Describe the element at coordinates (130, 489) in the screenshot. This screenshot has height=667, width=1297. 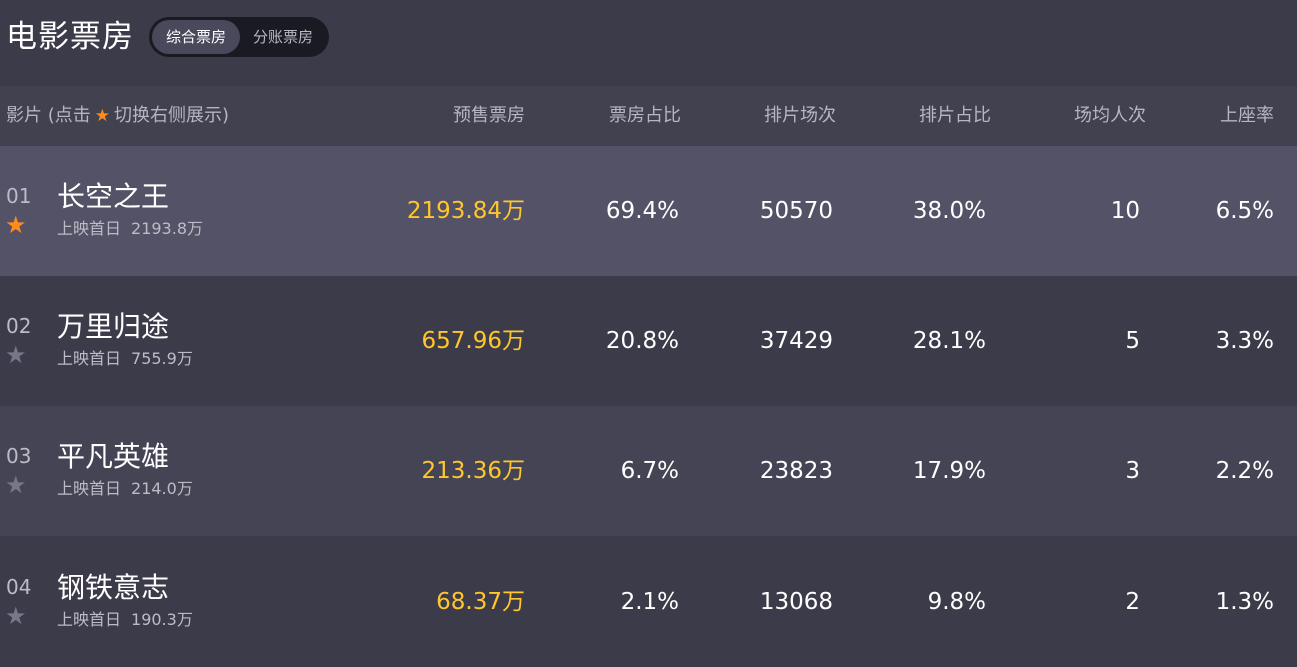
I see `film-first-day: 上映首日 214.0万` at that location.